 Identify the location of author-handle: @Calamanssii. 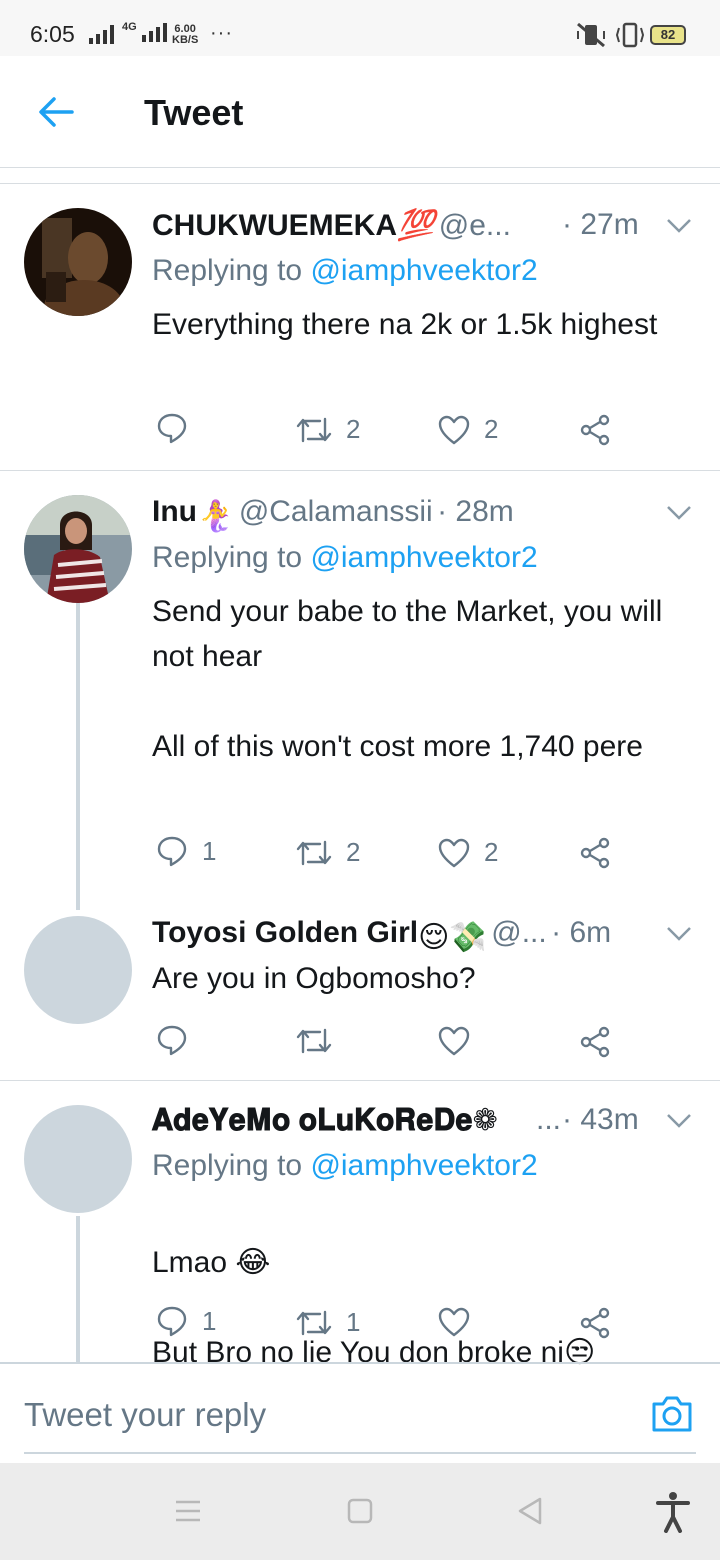
(336, 511).